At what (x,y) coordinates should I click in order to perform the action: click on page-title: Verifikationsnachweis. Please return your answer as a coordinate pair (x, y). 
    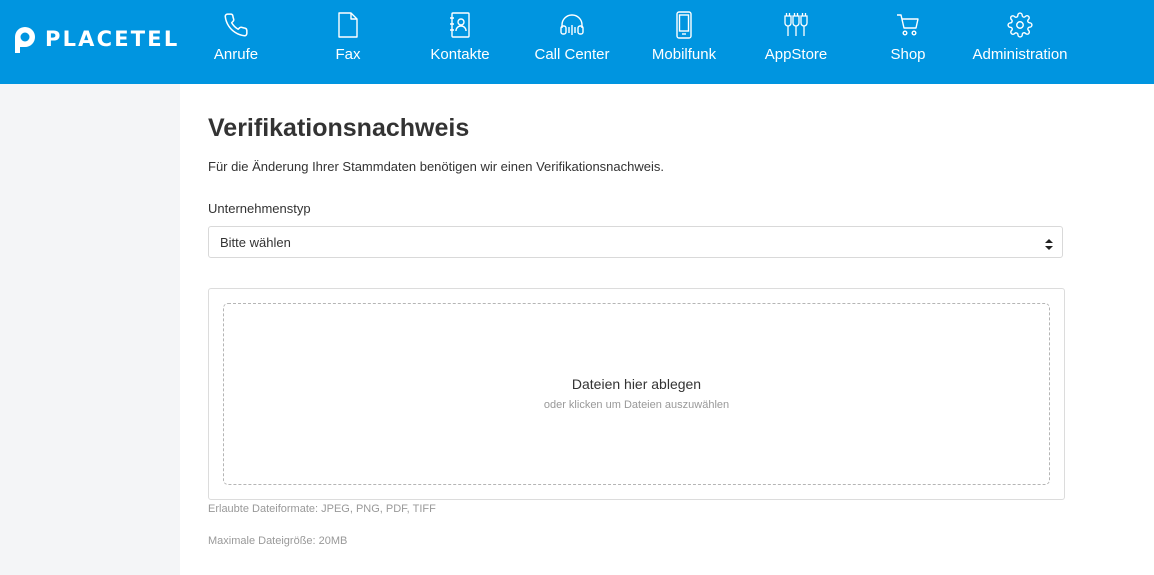
    Looking at the image, I should click on (339, 128).